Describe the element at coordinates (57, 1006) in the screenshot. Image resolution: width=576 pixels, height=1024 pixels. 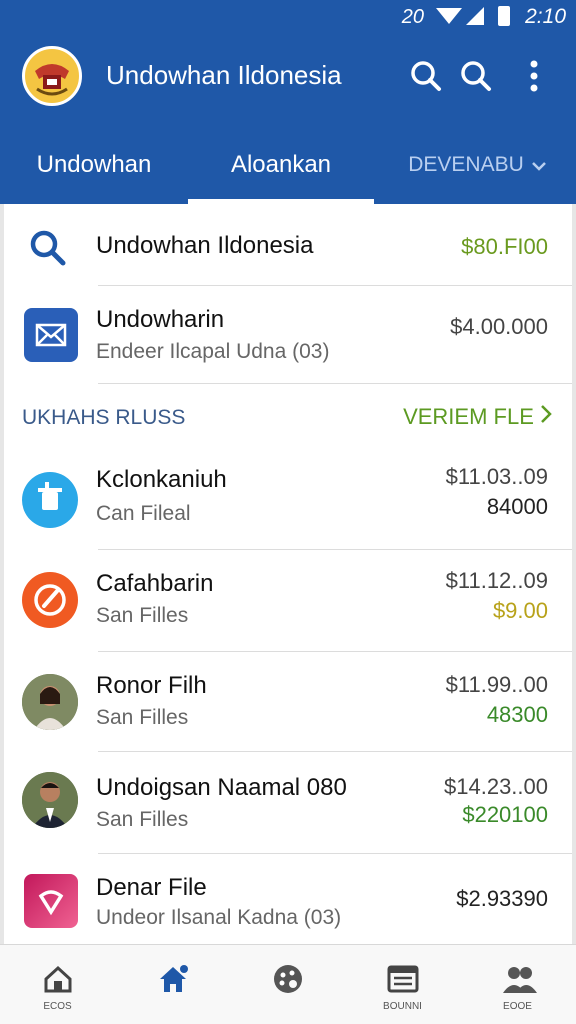
I see `nav-label: ECOS` at that location.